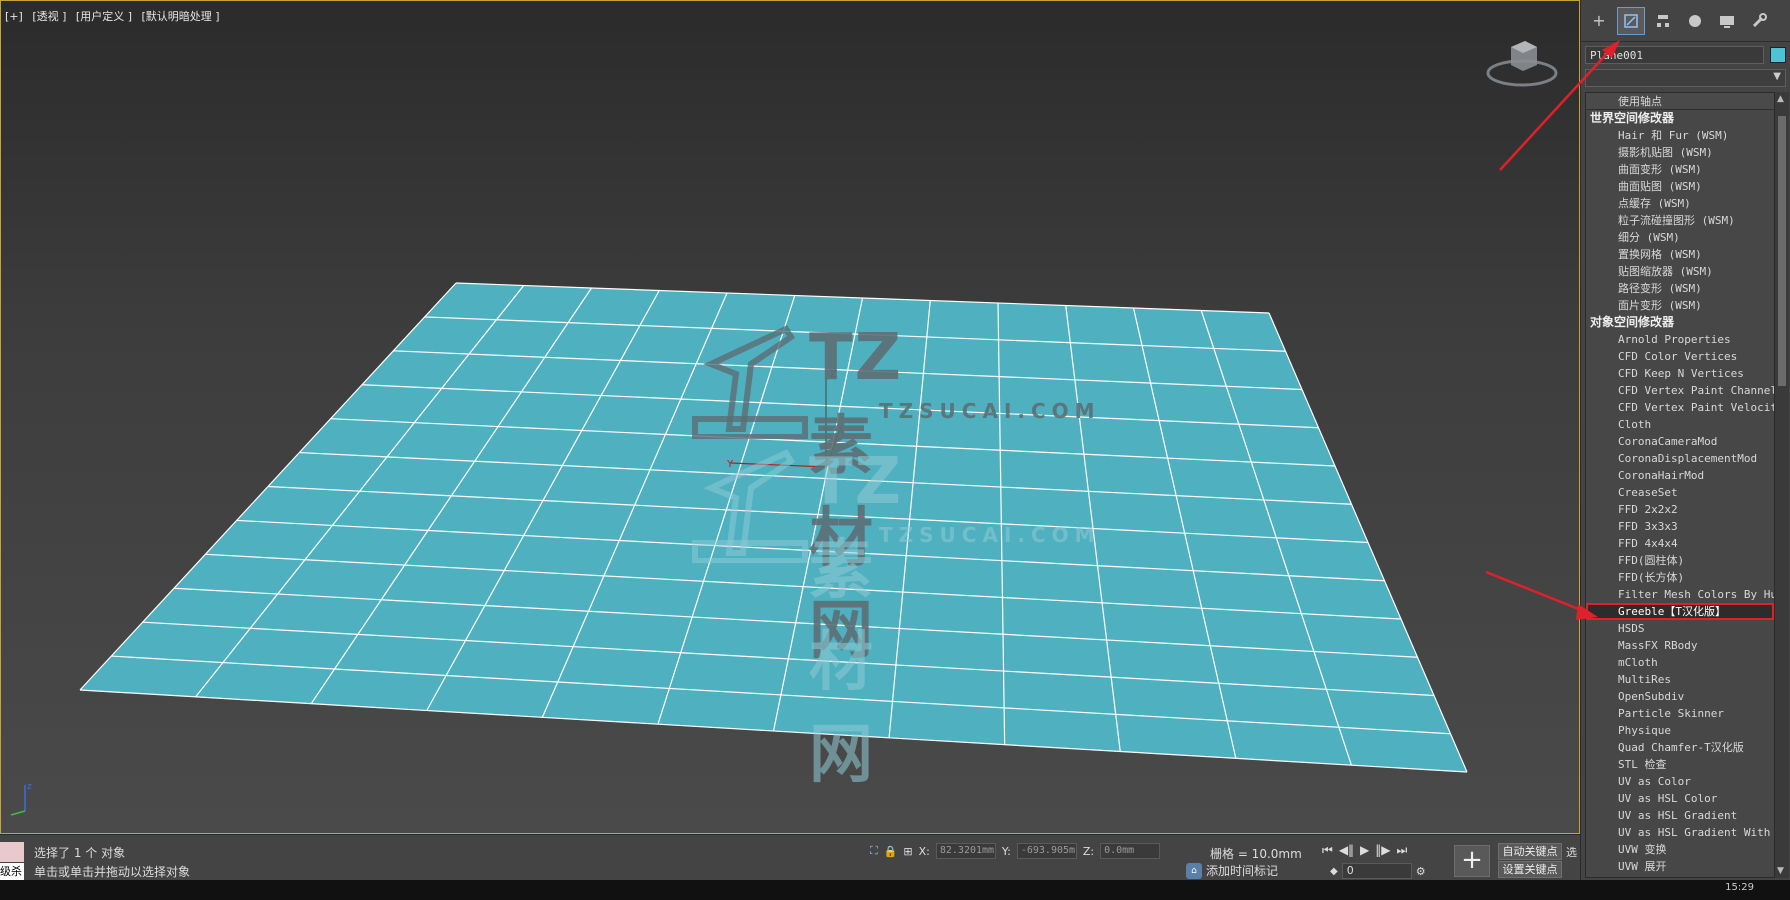 This screenshot has width=1790, height=900. What do you see at coordinates (1632, 322) in the screenshot?
I see `object-space-header: 对象空间修改器` at bounding box center [1632, 322].